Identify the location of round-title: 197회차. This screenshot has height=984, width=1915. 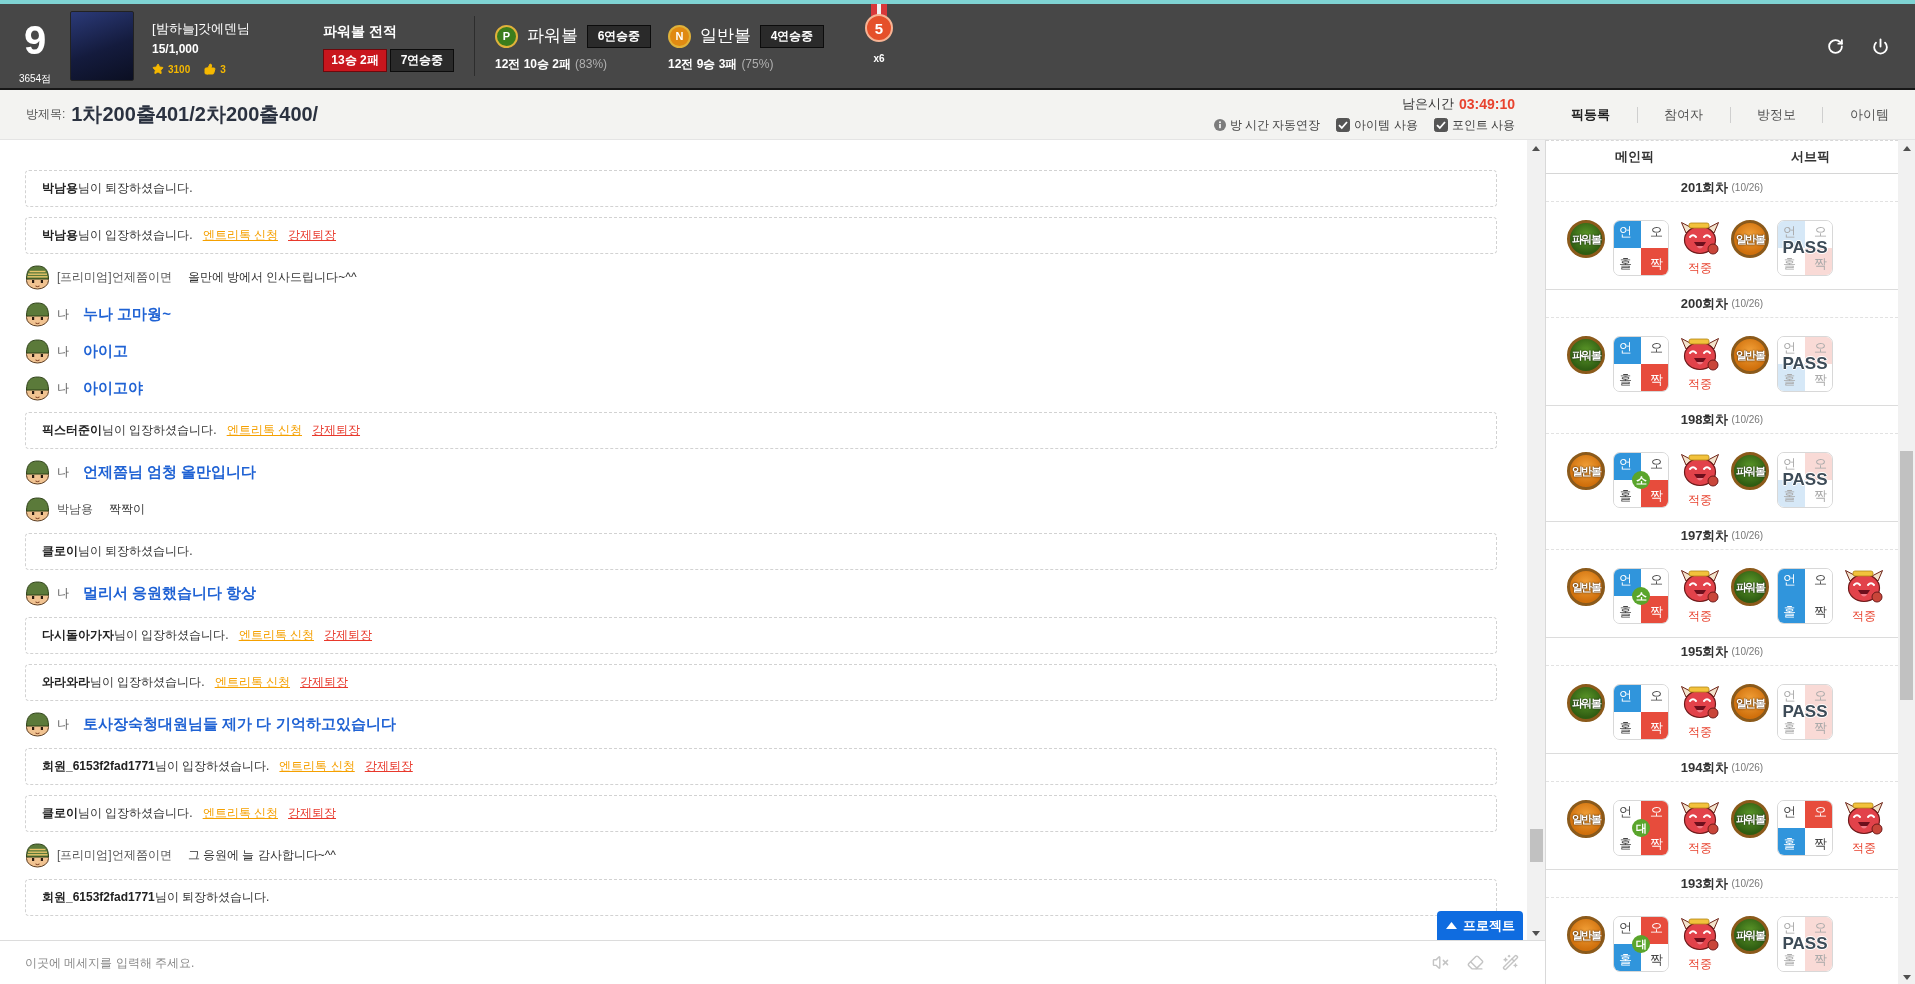
(1704, 535).